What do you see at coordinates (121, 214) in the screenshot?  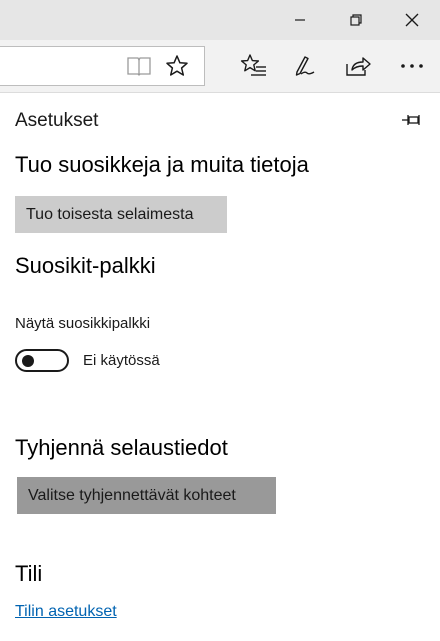 I see `import-button: Tuo toisesta selaimesta` at bounding box center [121, 214].